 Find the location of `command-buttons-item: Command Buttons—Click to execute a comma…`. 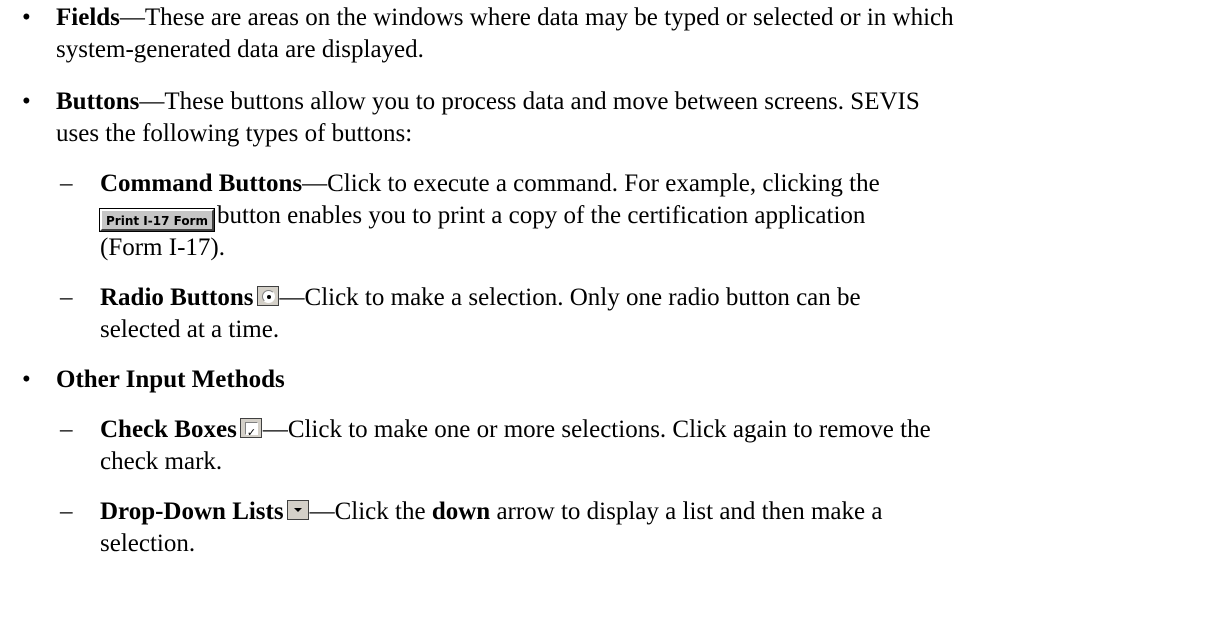

command-buttons-item: Command Buttons—Click to execute a comma… is located at coordinates (649, 216).